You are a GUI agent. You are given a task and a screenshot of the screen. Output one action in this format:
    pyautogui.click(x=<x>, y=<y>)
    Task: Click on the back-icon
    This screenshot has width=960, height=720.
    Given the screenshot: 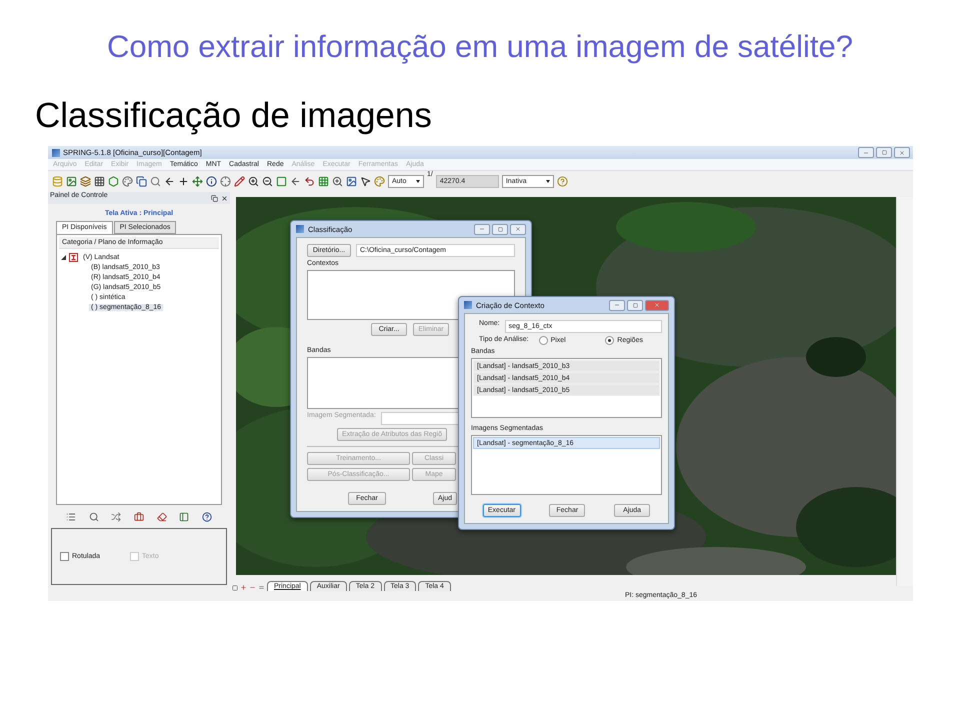 What is the action you would take?
    pyautogui.click(x=295, y=181)
    